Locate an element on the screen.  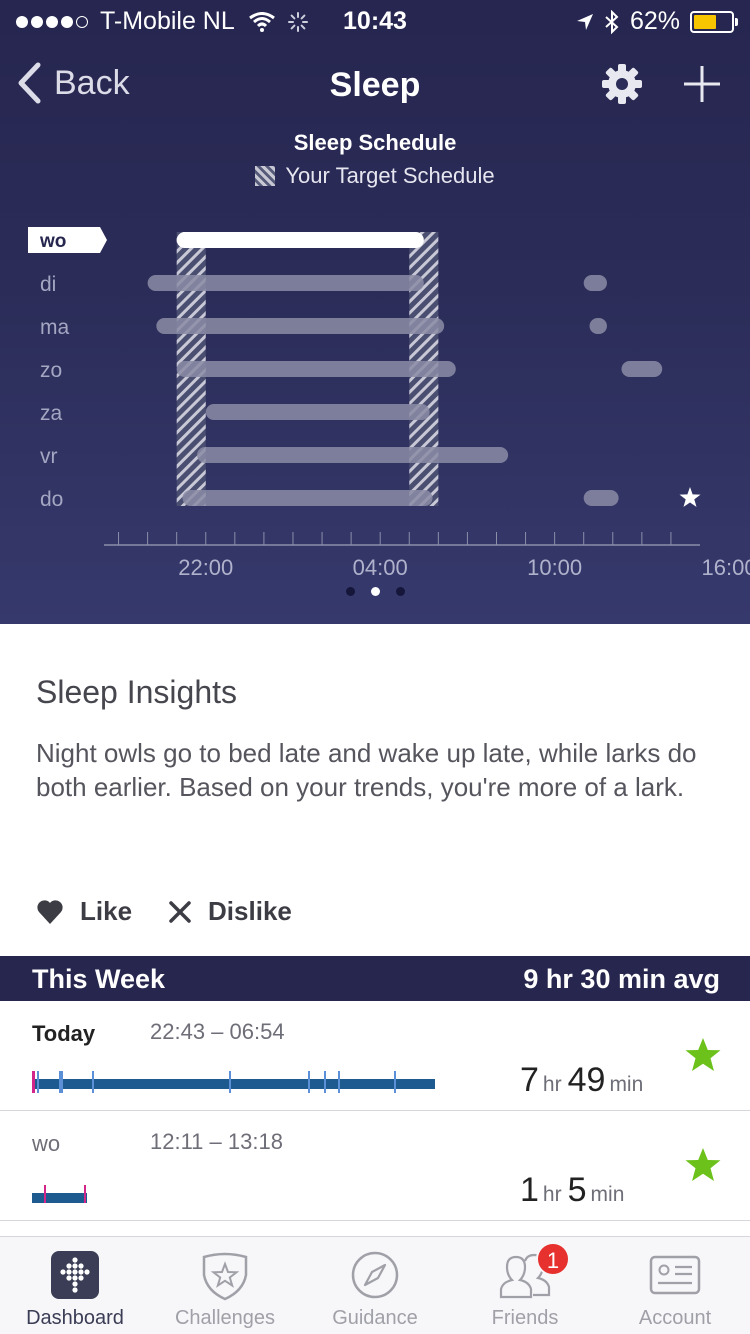
duration-minutes: 49 is located at coordinates (586, 1080).